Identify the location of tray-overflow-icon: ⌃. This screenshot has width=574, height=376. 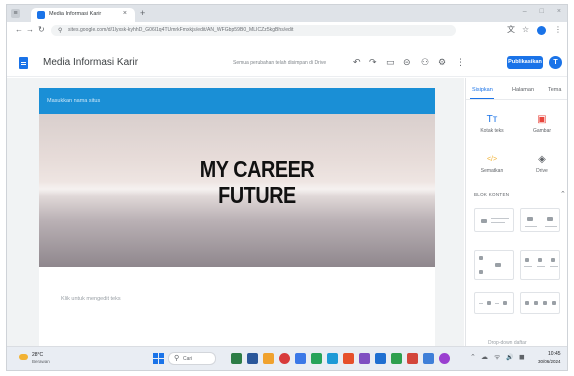
(473, 358).